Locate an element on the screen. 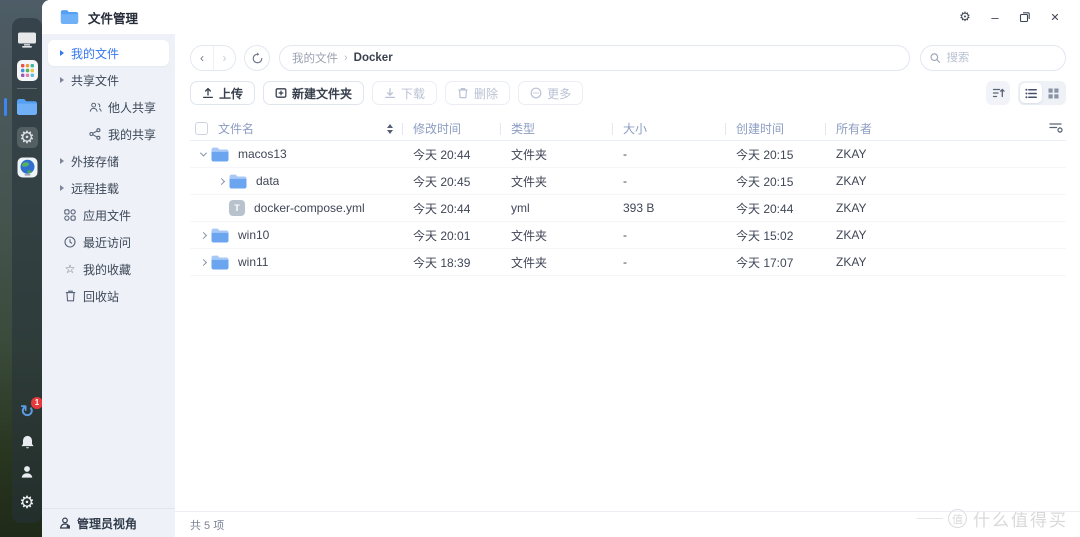 The width and height of the screenshot is (1080, 537). delete-button: 删除 is located at coordinates (478, 93).